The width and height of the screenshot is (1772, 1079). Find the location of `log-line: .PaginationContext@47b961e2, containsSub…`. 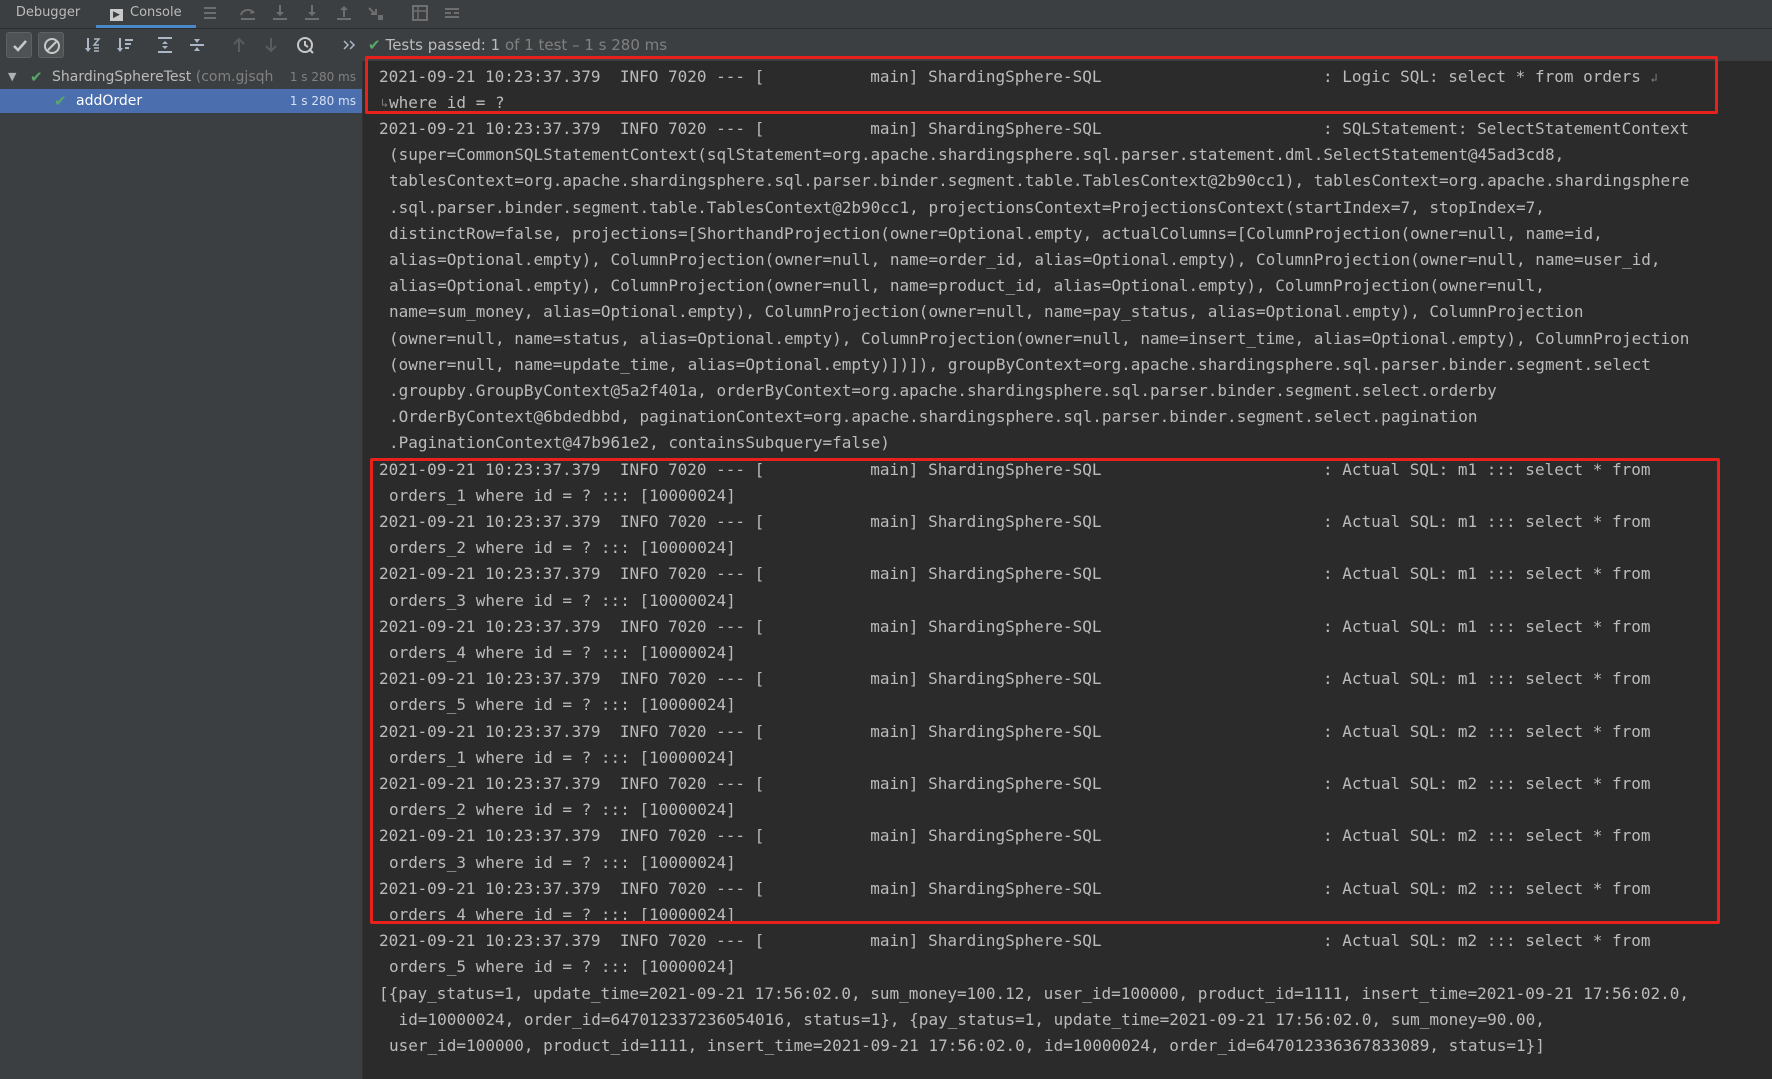

log-line: .PaginationContext@47b961e2, containsSub… is located at coordinates (639, 443).